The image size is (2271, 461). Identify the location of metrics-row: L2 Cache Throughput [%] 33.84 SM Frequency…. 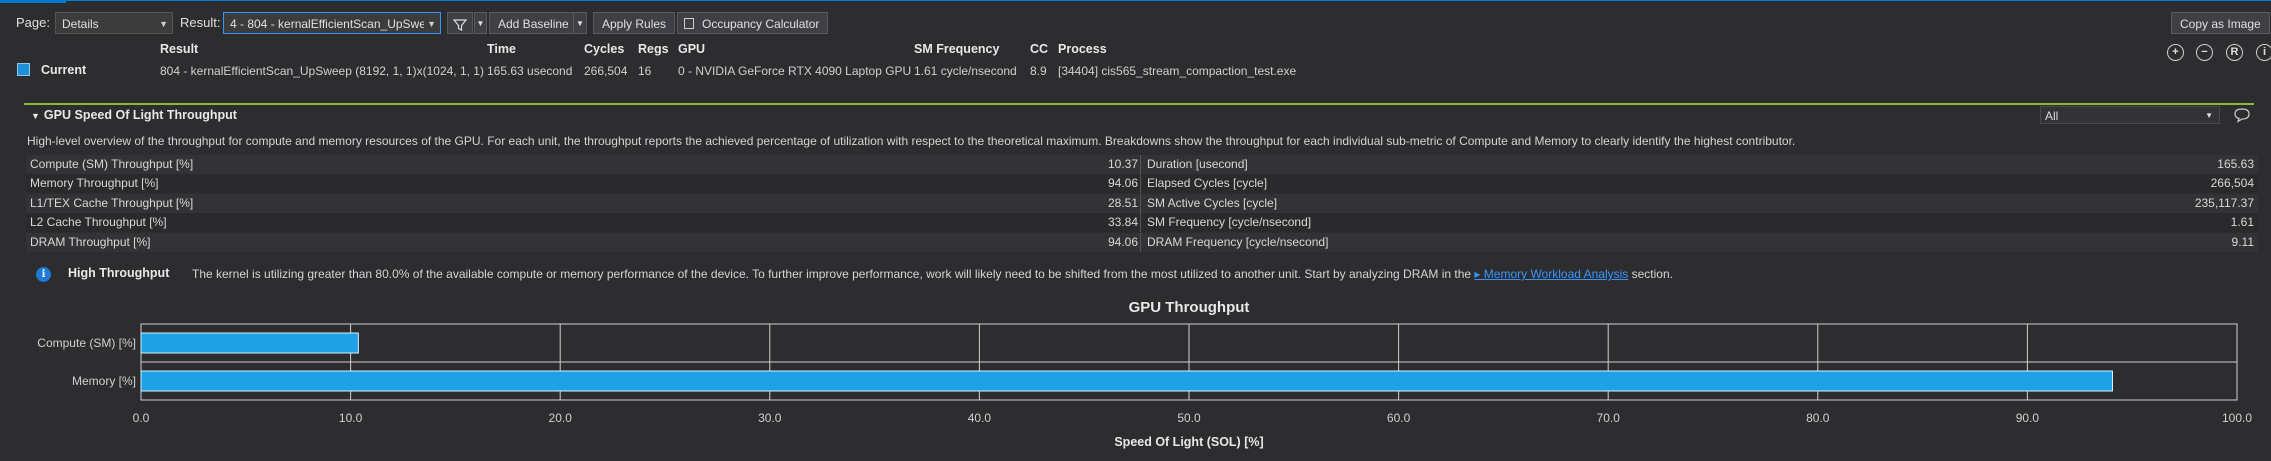
(1142, 223).